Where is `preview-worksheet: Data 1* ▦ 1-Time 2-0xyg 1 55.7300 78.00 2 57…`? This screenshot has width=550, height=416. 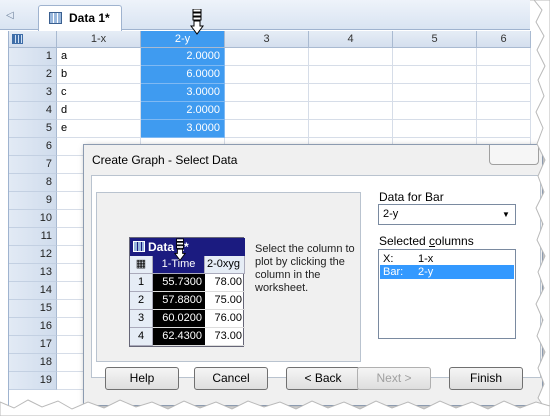 preview-worksheet: Data 1* ▦ 1-Time 2-0xyg 1 55.7300 78.00 2 57… is located at coordinates (187, 292).